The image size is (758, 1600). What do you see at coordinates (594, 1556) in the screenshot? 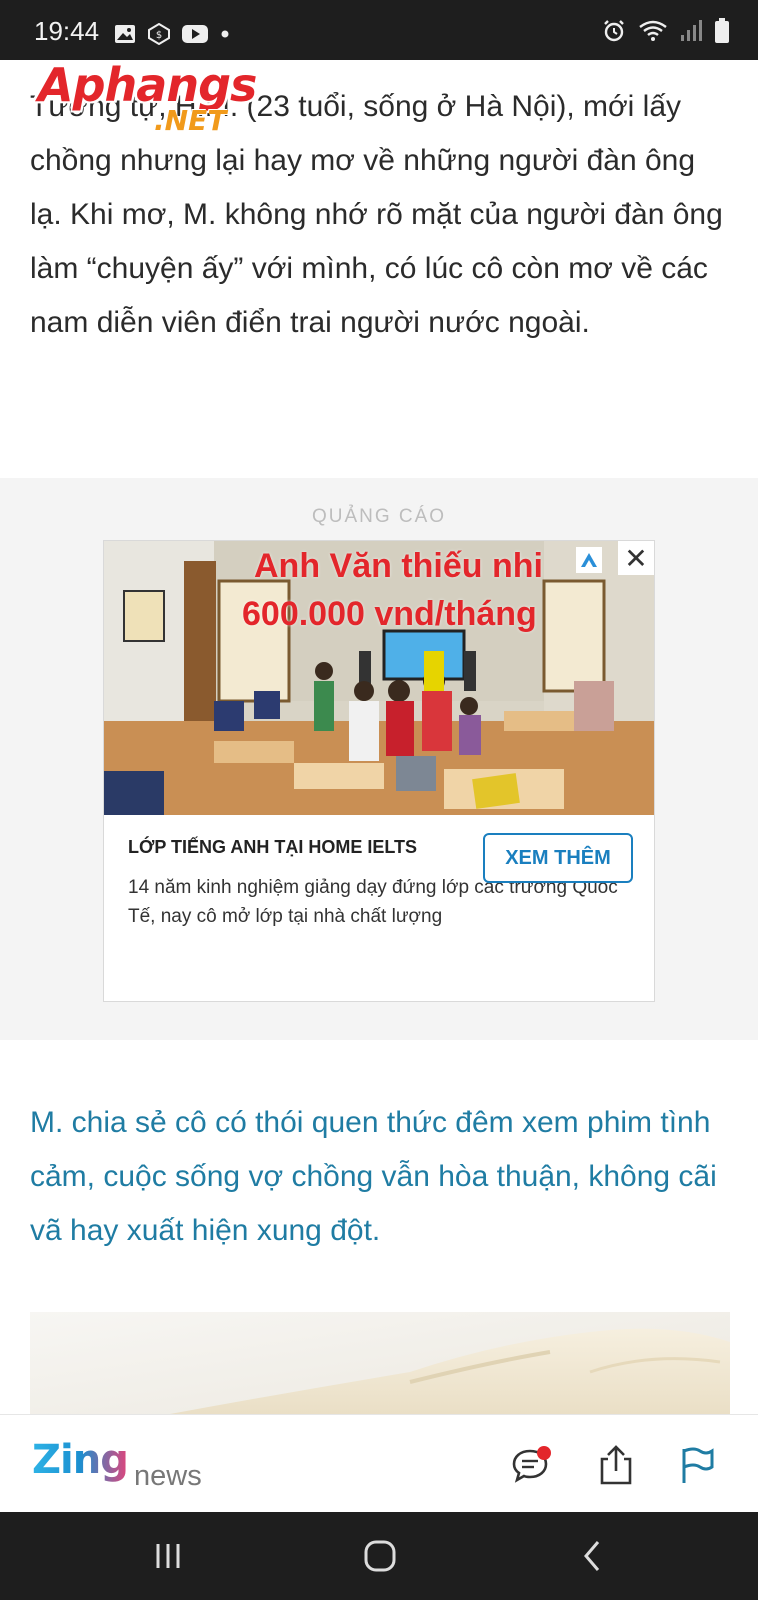
I see `back-icon` at bounding box center [594, 1556].